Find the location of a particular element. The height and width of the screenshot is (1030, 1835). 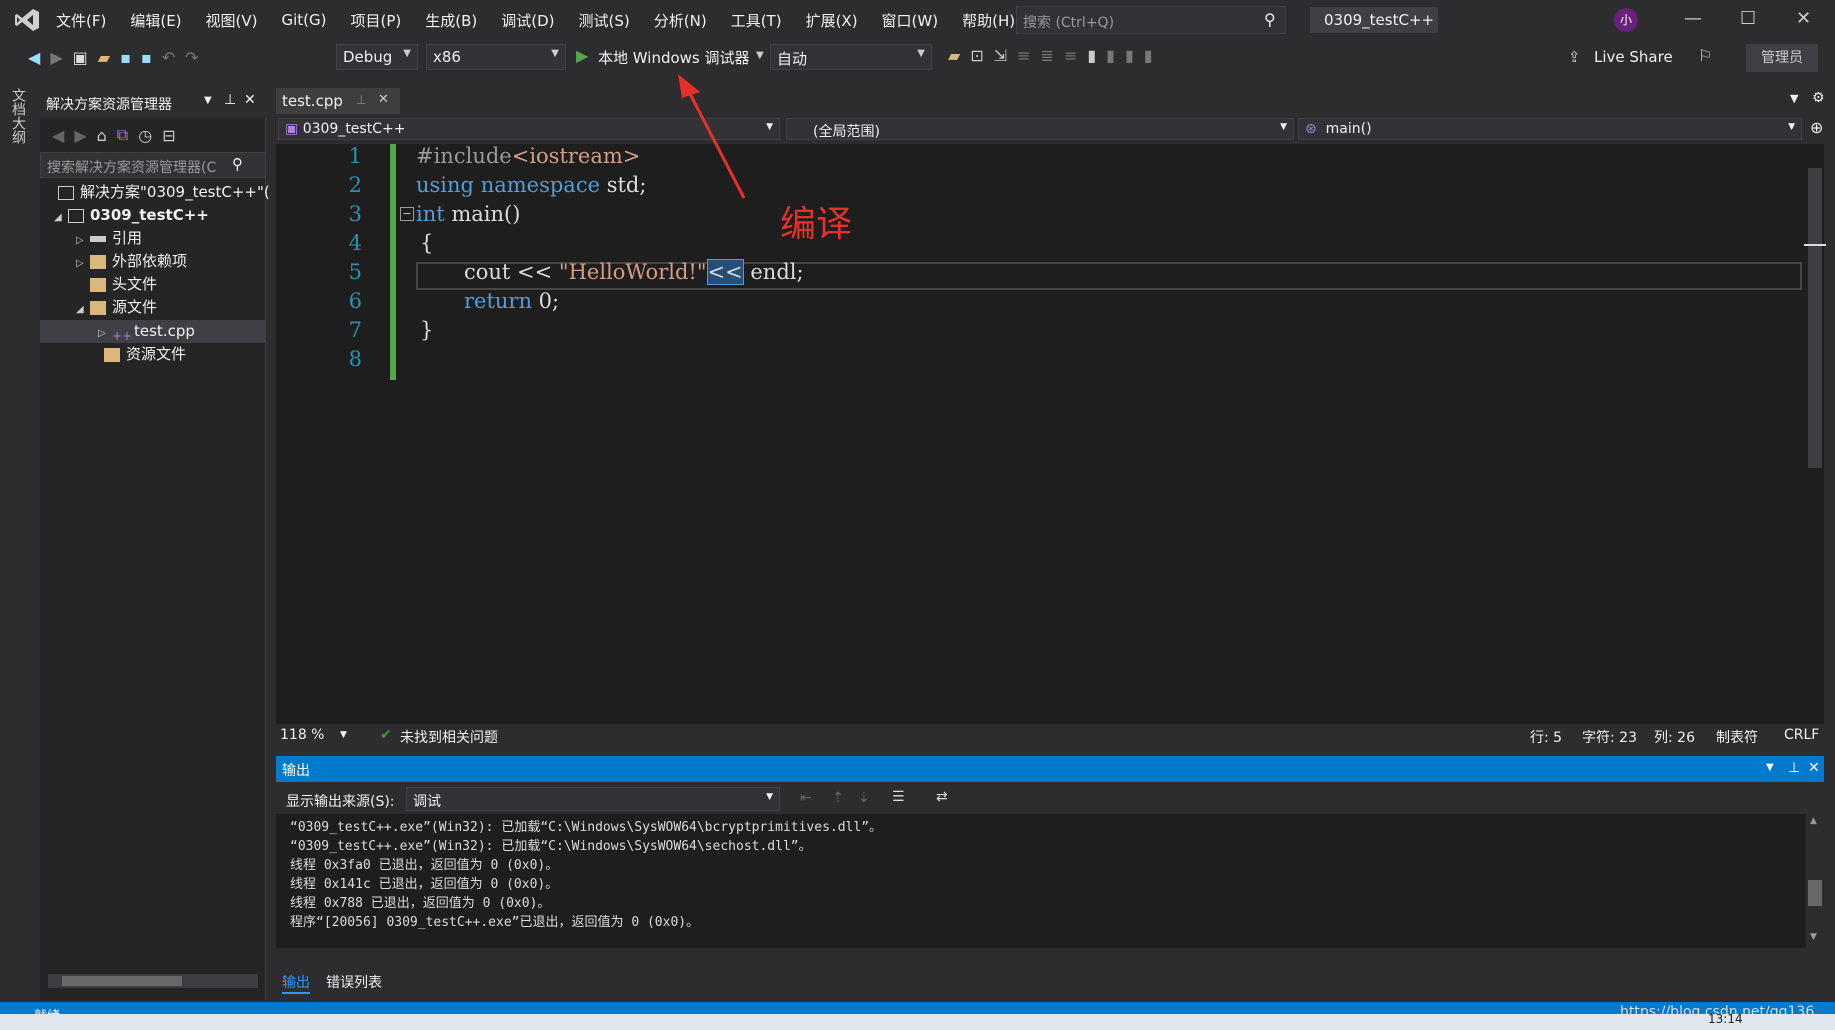

nav-function-select: ⊛ main() ▼ is located at coordinates (1550, 129).